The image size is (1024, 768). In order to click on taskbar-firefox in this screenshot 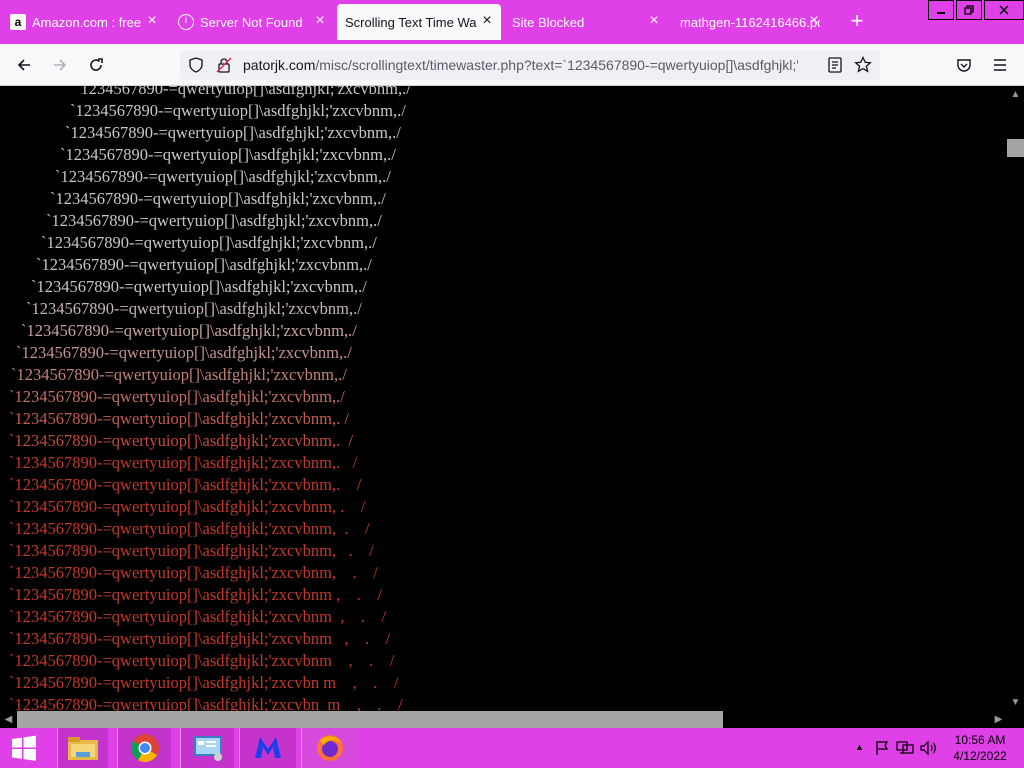, I will do `click(329, 748)`.